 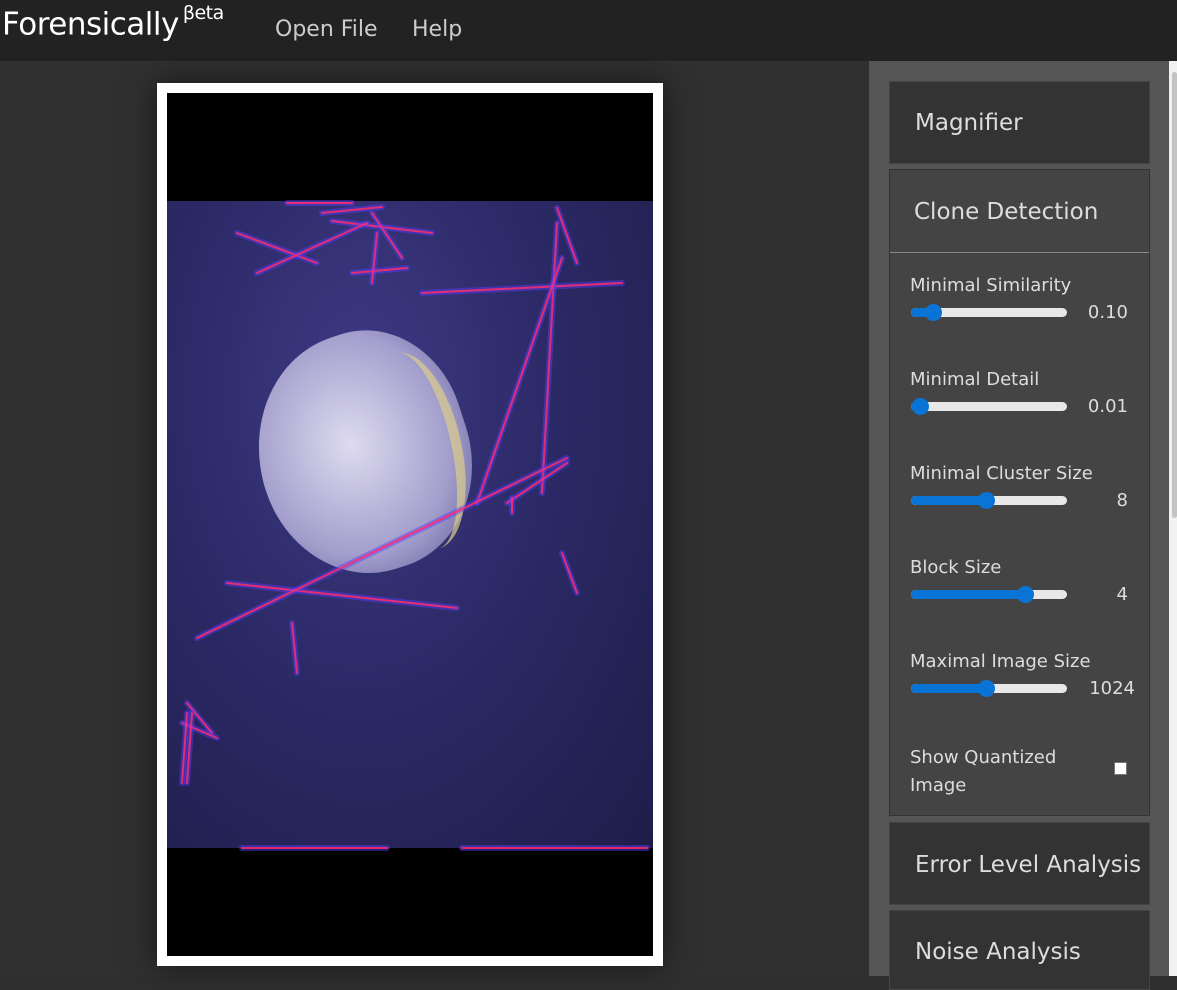 What do you see at coordinates (588, 30) in the screenshot?
I see `top-navbar: Forensically βeta Open File Help` at bounding box center [588, 30].